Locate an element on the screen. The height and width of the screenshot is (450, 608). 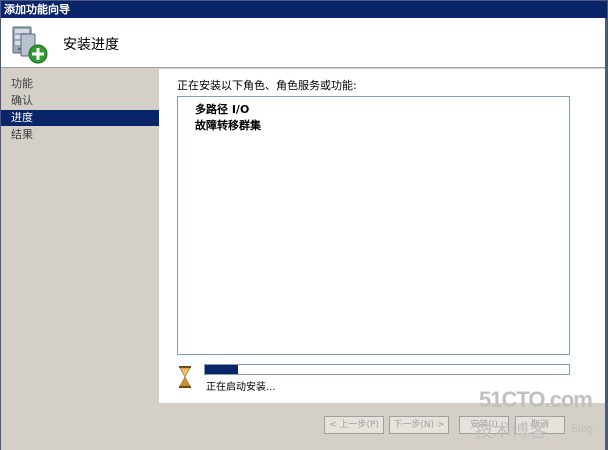
install-progress-bar is located at coordinates (387, 369).